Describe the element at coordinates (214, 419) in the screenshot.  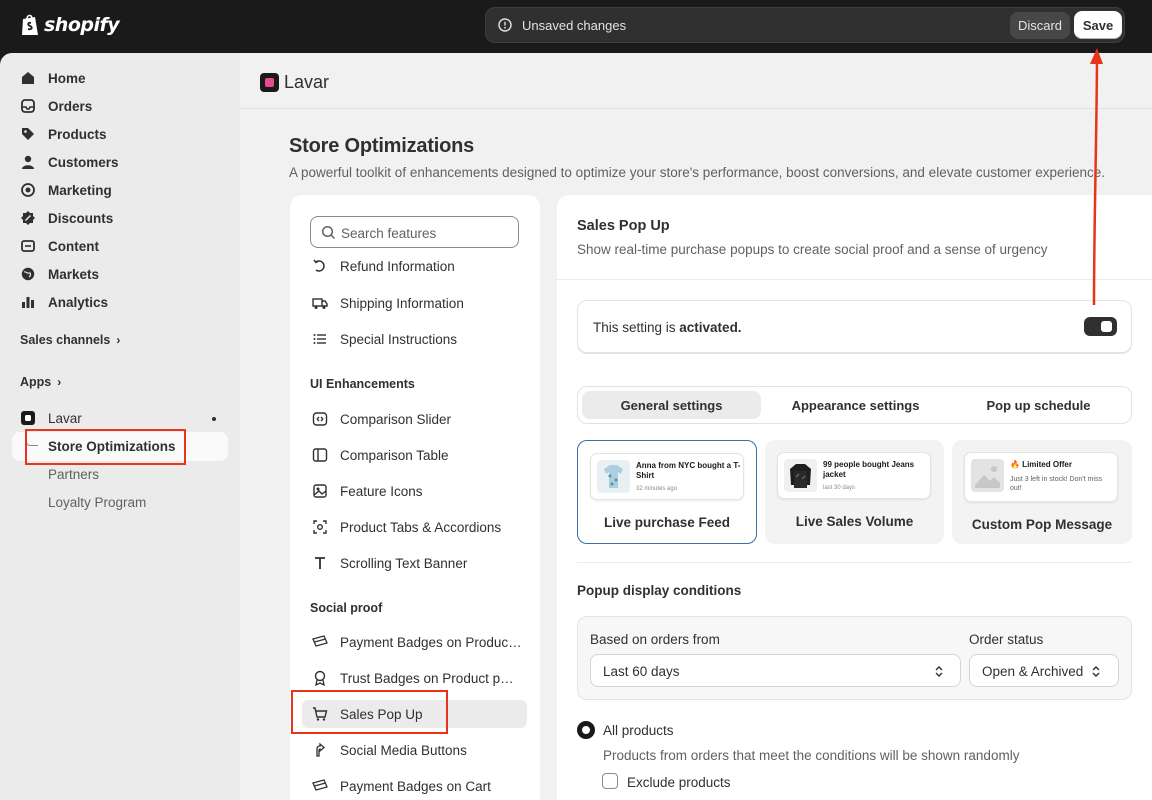
I see `pinned-indicator` at that location.